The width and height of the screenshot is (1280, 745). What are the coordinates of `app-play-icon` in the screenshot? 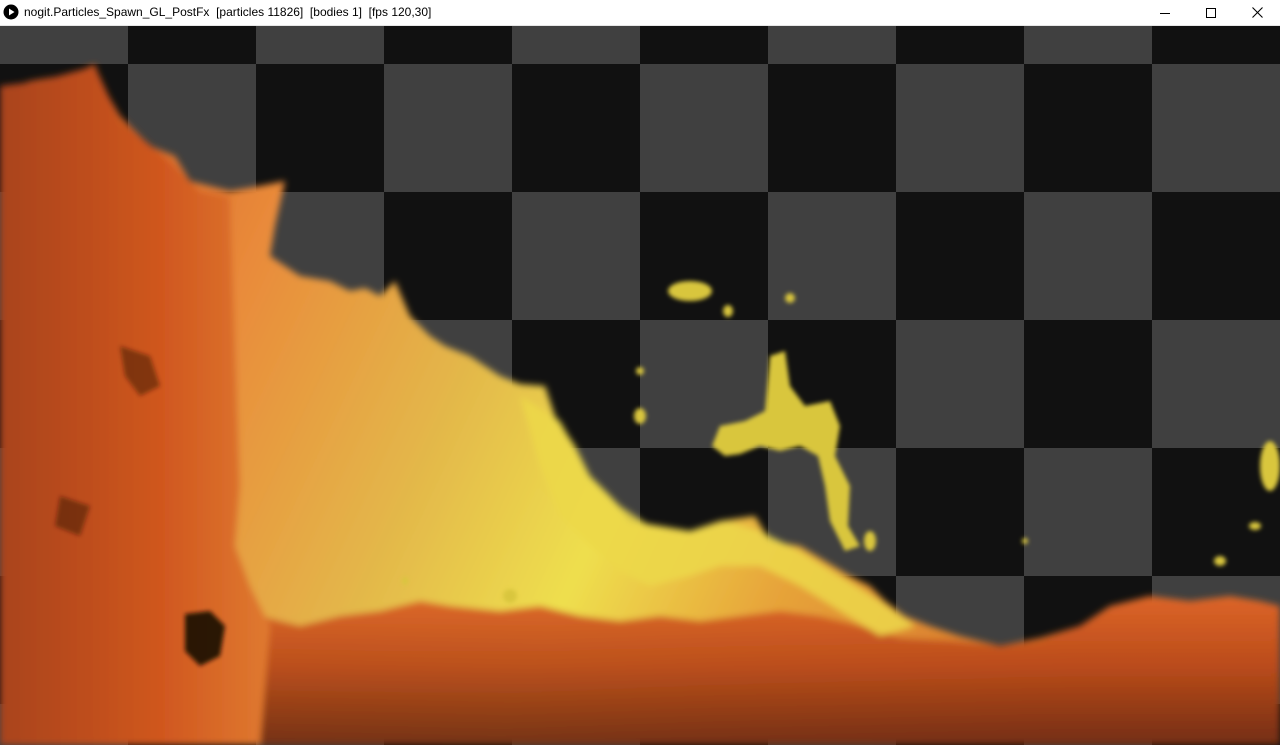 It's located at (11, 12).